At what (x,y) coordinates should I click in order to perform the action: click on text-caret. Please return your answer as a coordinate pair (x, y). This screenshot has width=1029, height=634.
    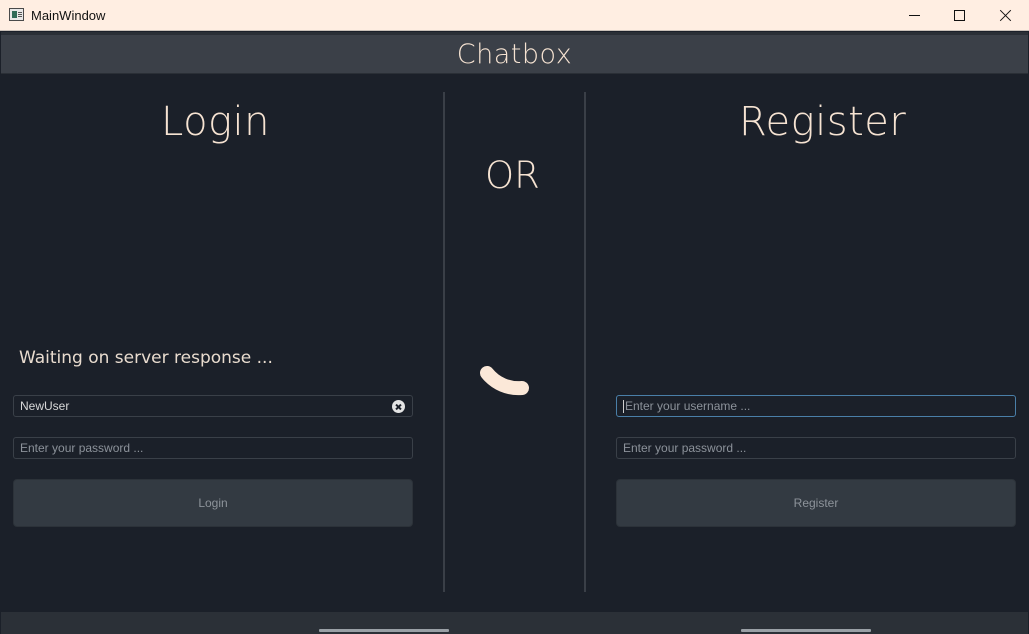
    Looking at the image, I should click on (623, 406).